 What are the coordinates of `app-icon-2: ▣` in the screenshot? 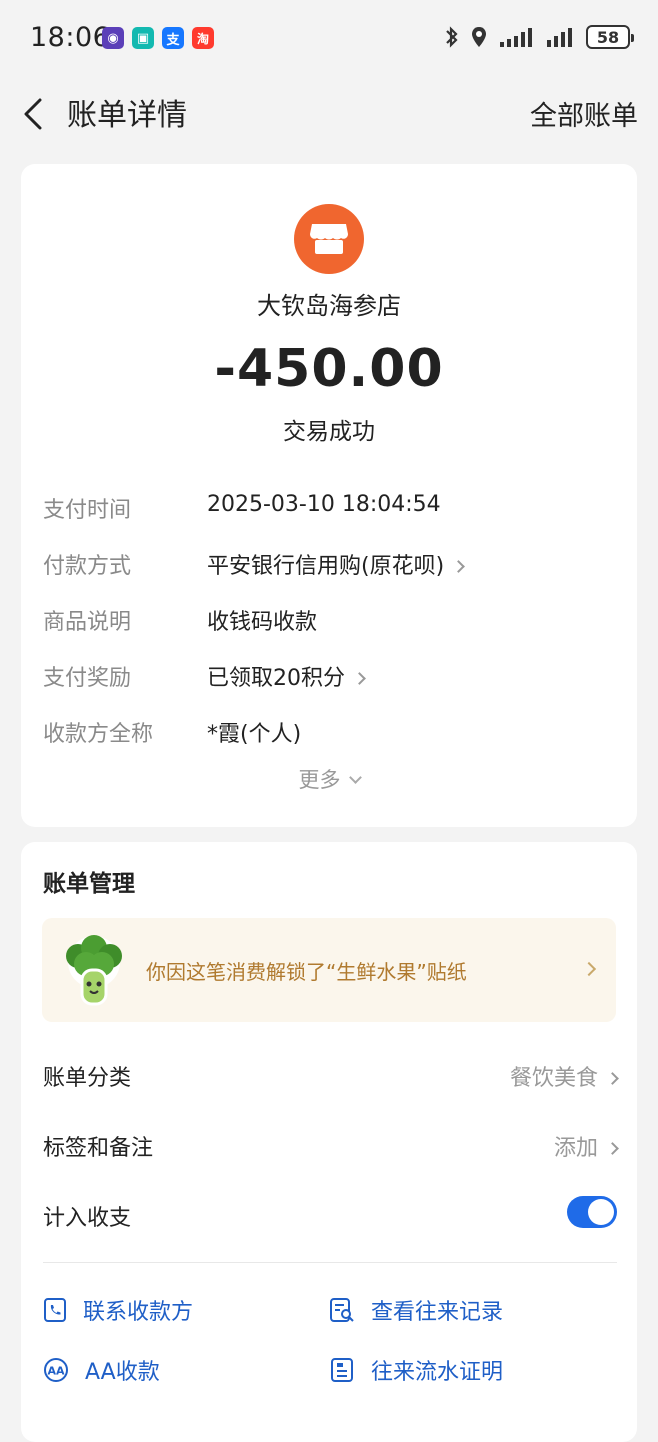 It's located at (143, 38).